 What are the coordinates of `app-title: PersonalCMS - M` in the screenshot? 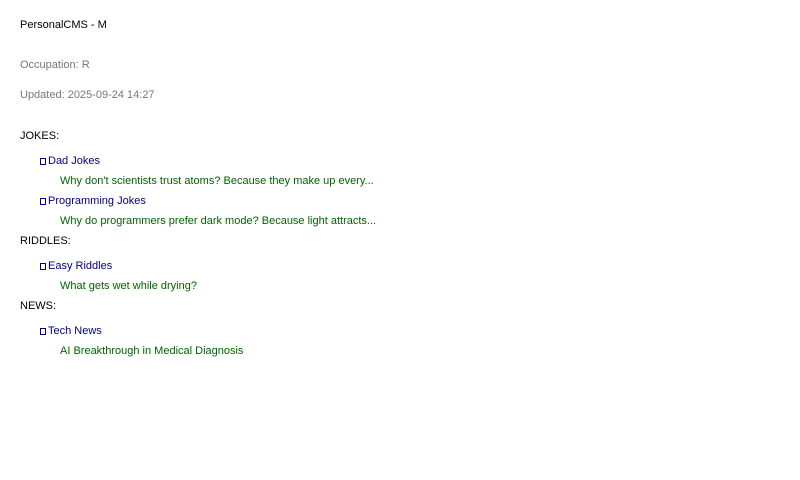 It's located at (63, 25).